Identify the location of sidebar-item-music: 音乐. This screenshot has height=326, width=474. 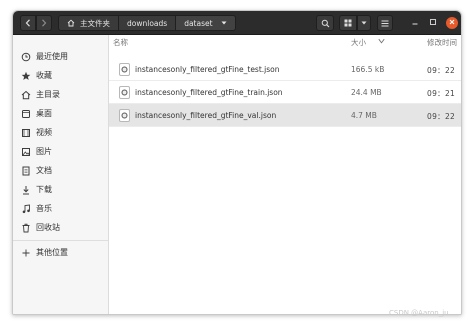
(60, 208).